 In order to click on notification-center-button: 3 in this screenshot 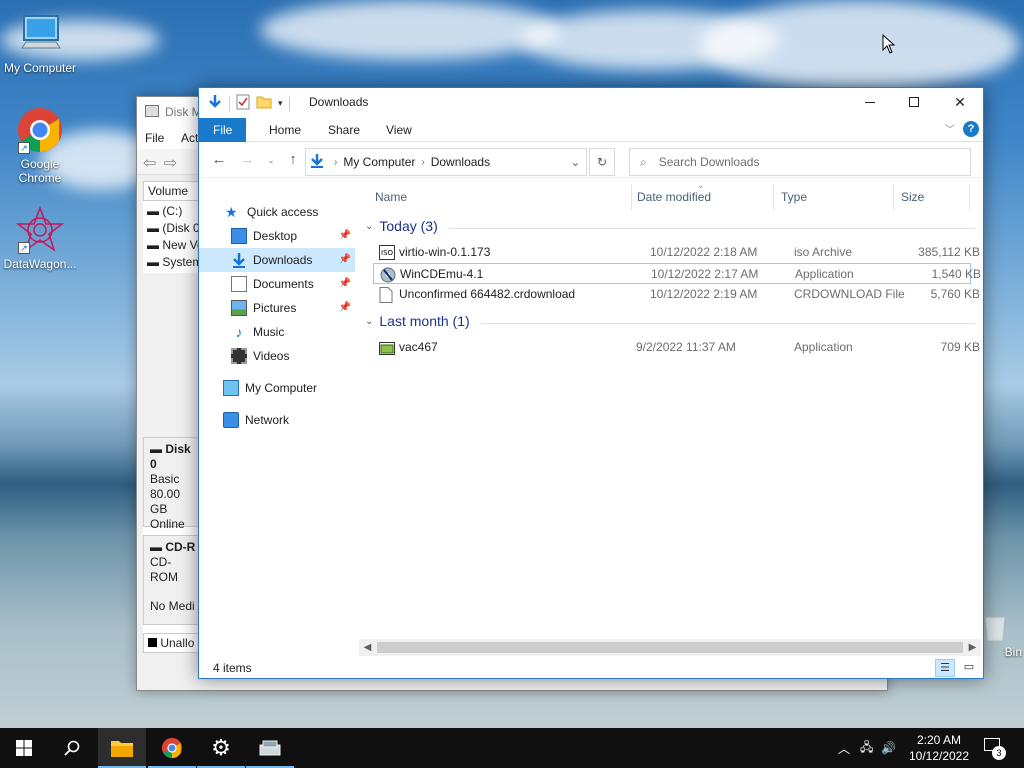, I will do `click(994, 748)`.